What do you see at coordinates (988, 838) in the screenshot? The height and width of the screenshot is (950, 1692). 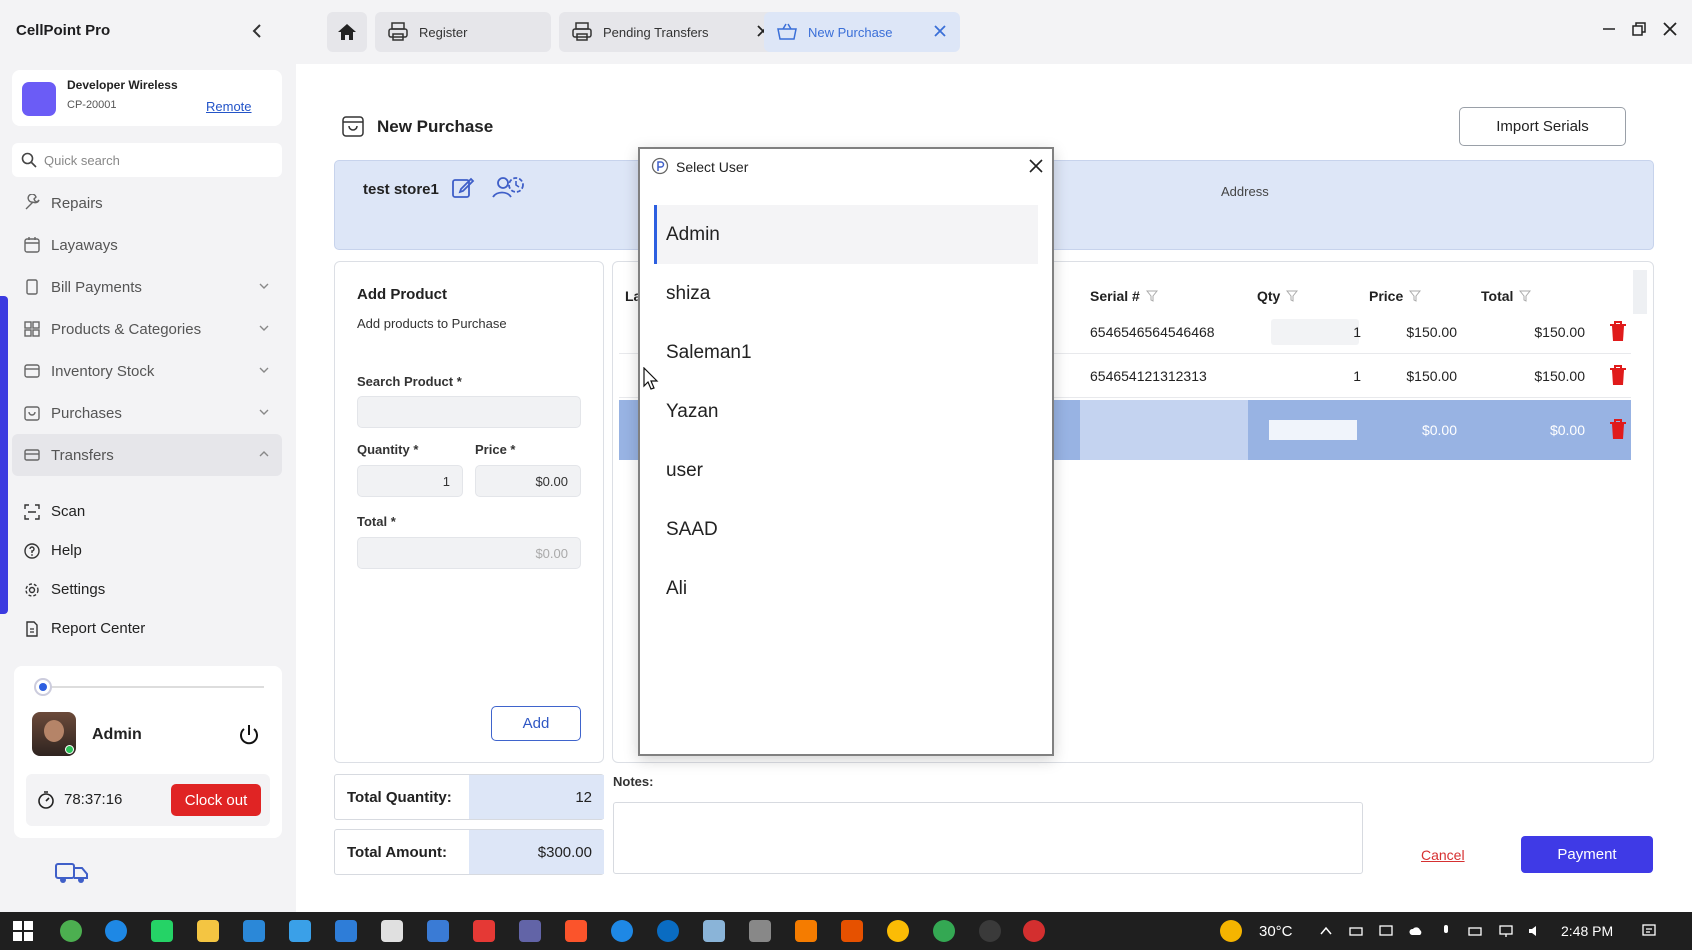 I see `notes-field` at bounding box center [988, 838].